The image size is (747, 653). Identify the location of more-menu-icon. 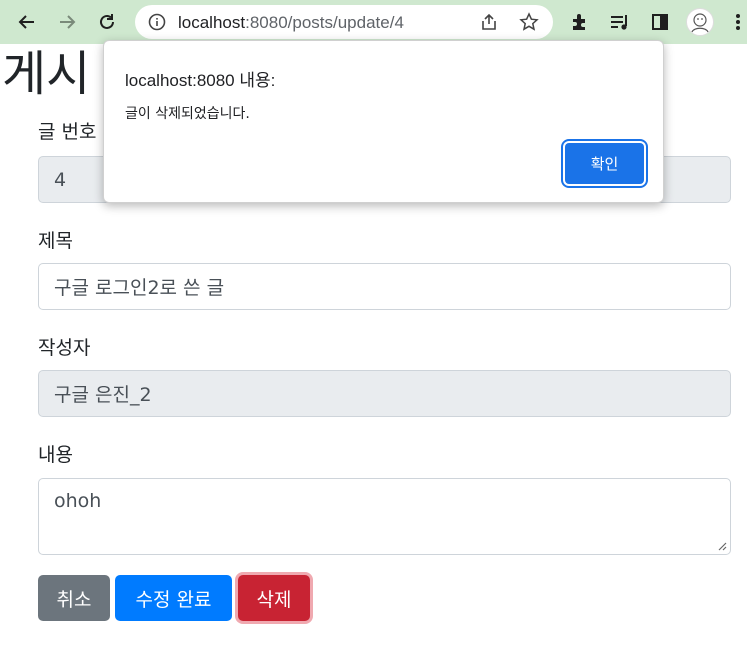
(735, 22).